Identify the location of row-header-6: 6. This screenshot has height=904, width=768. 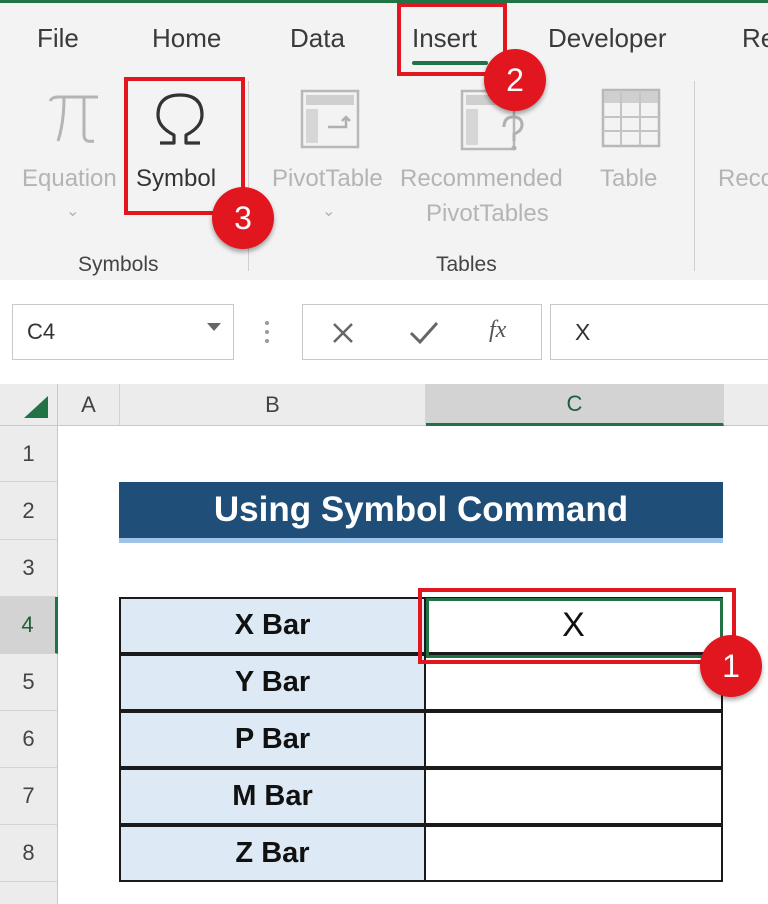
(29, 739).